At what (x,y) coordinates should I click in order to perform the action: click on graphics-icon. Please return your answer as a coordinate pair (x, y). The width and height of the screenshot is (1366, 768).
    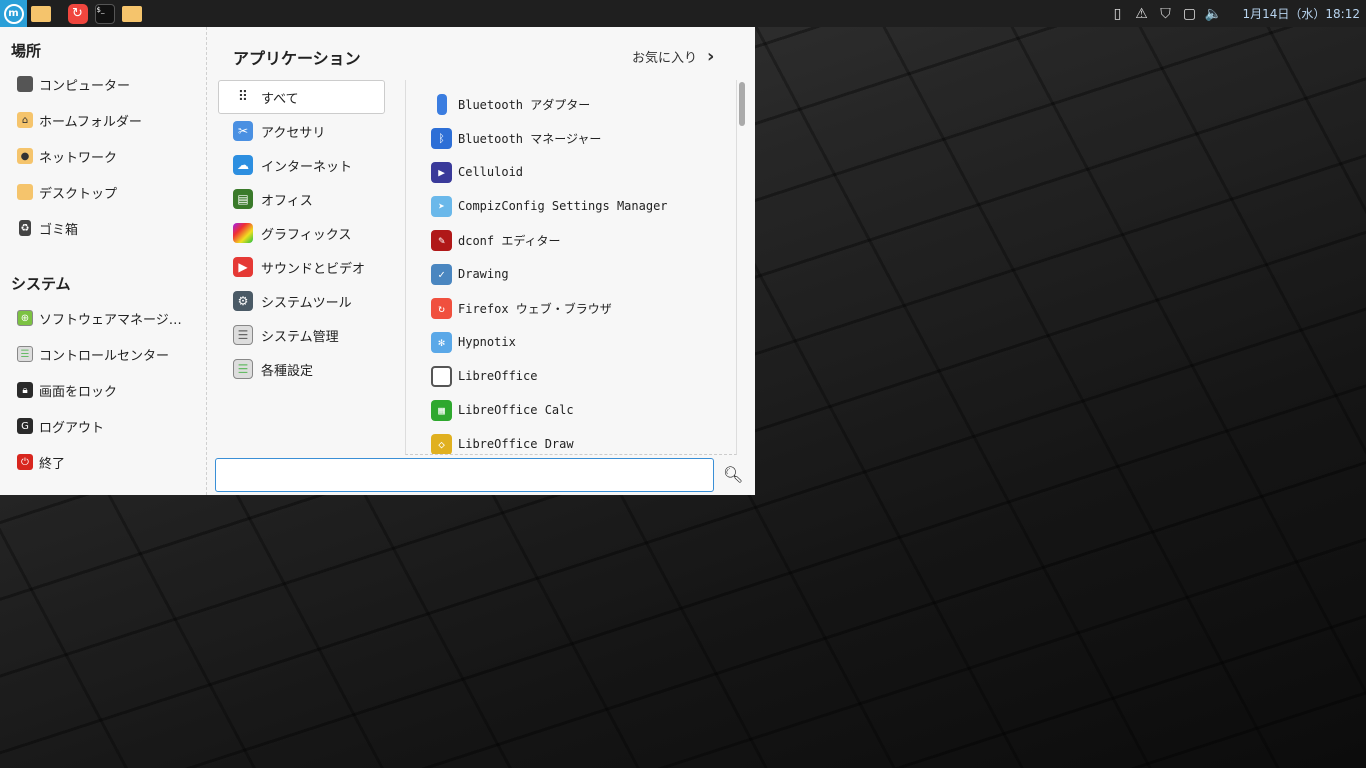
    Looking at the image, I should click on (243, 233).